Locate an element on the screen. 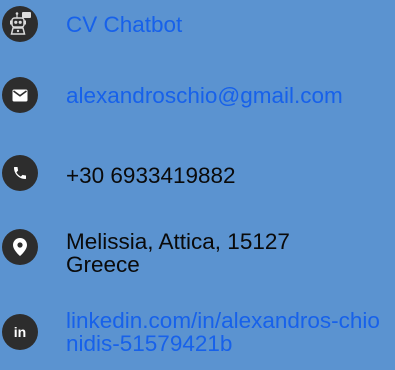  location-pin-icon is located at coordinates (20, 247).